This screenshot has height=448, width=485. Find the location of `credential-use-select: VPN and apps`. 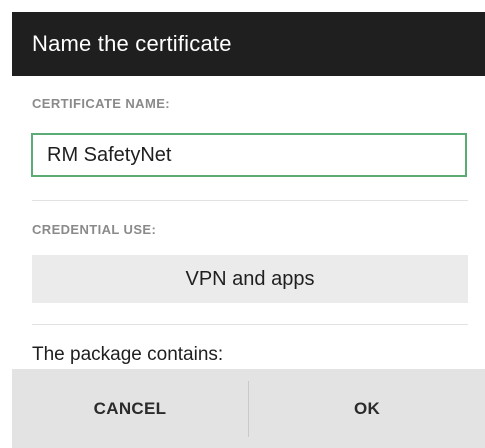

credential-use-select: VPN and apps is located at coordinates (250, 279).